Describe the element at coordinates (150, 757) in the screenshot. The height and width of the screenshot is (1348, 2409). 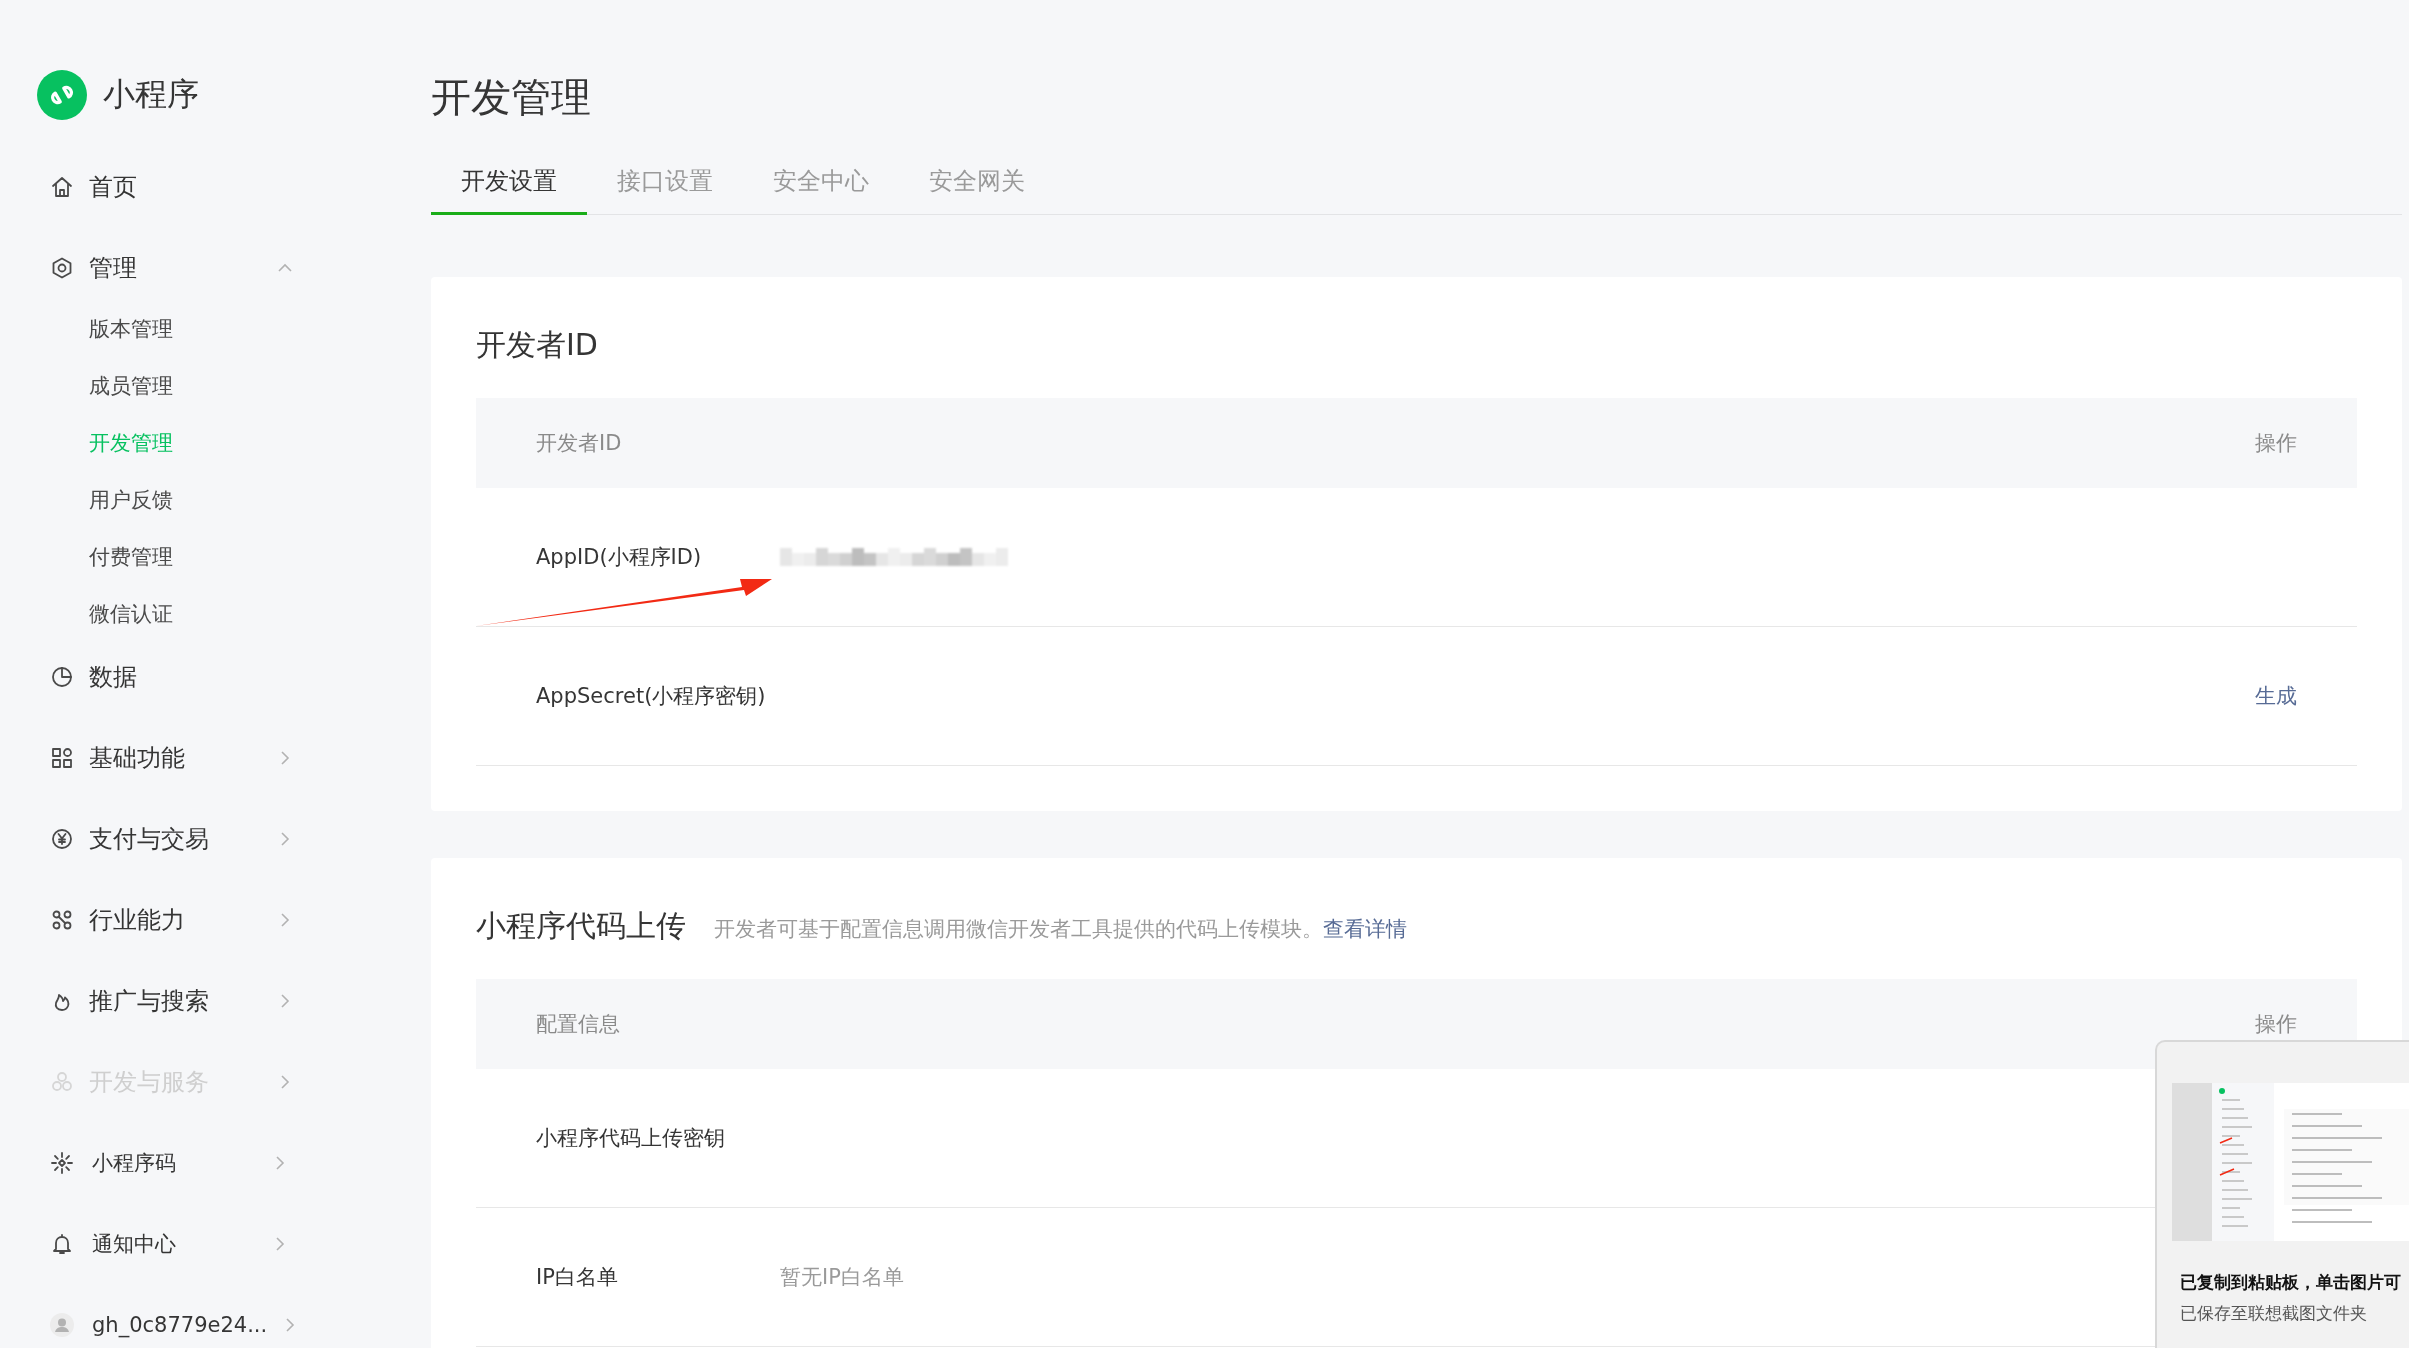
I see `sidebar-item: 基础功能` at that location.